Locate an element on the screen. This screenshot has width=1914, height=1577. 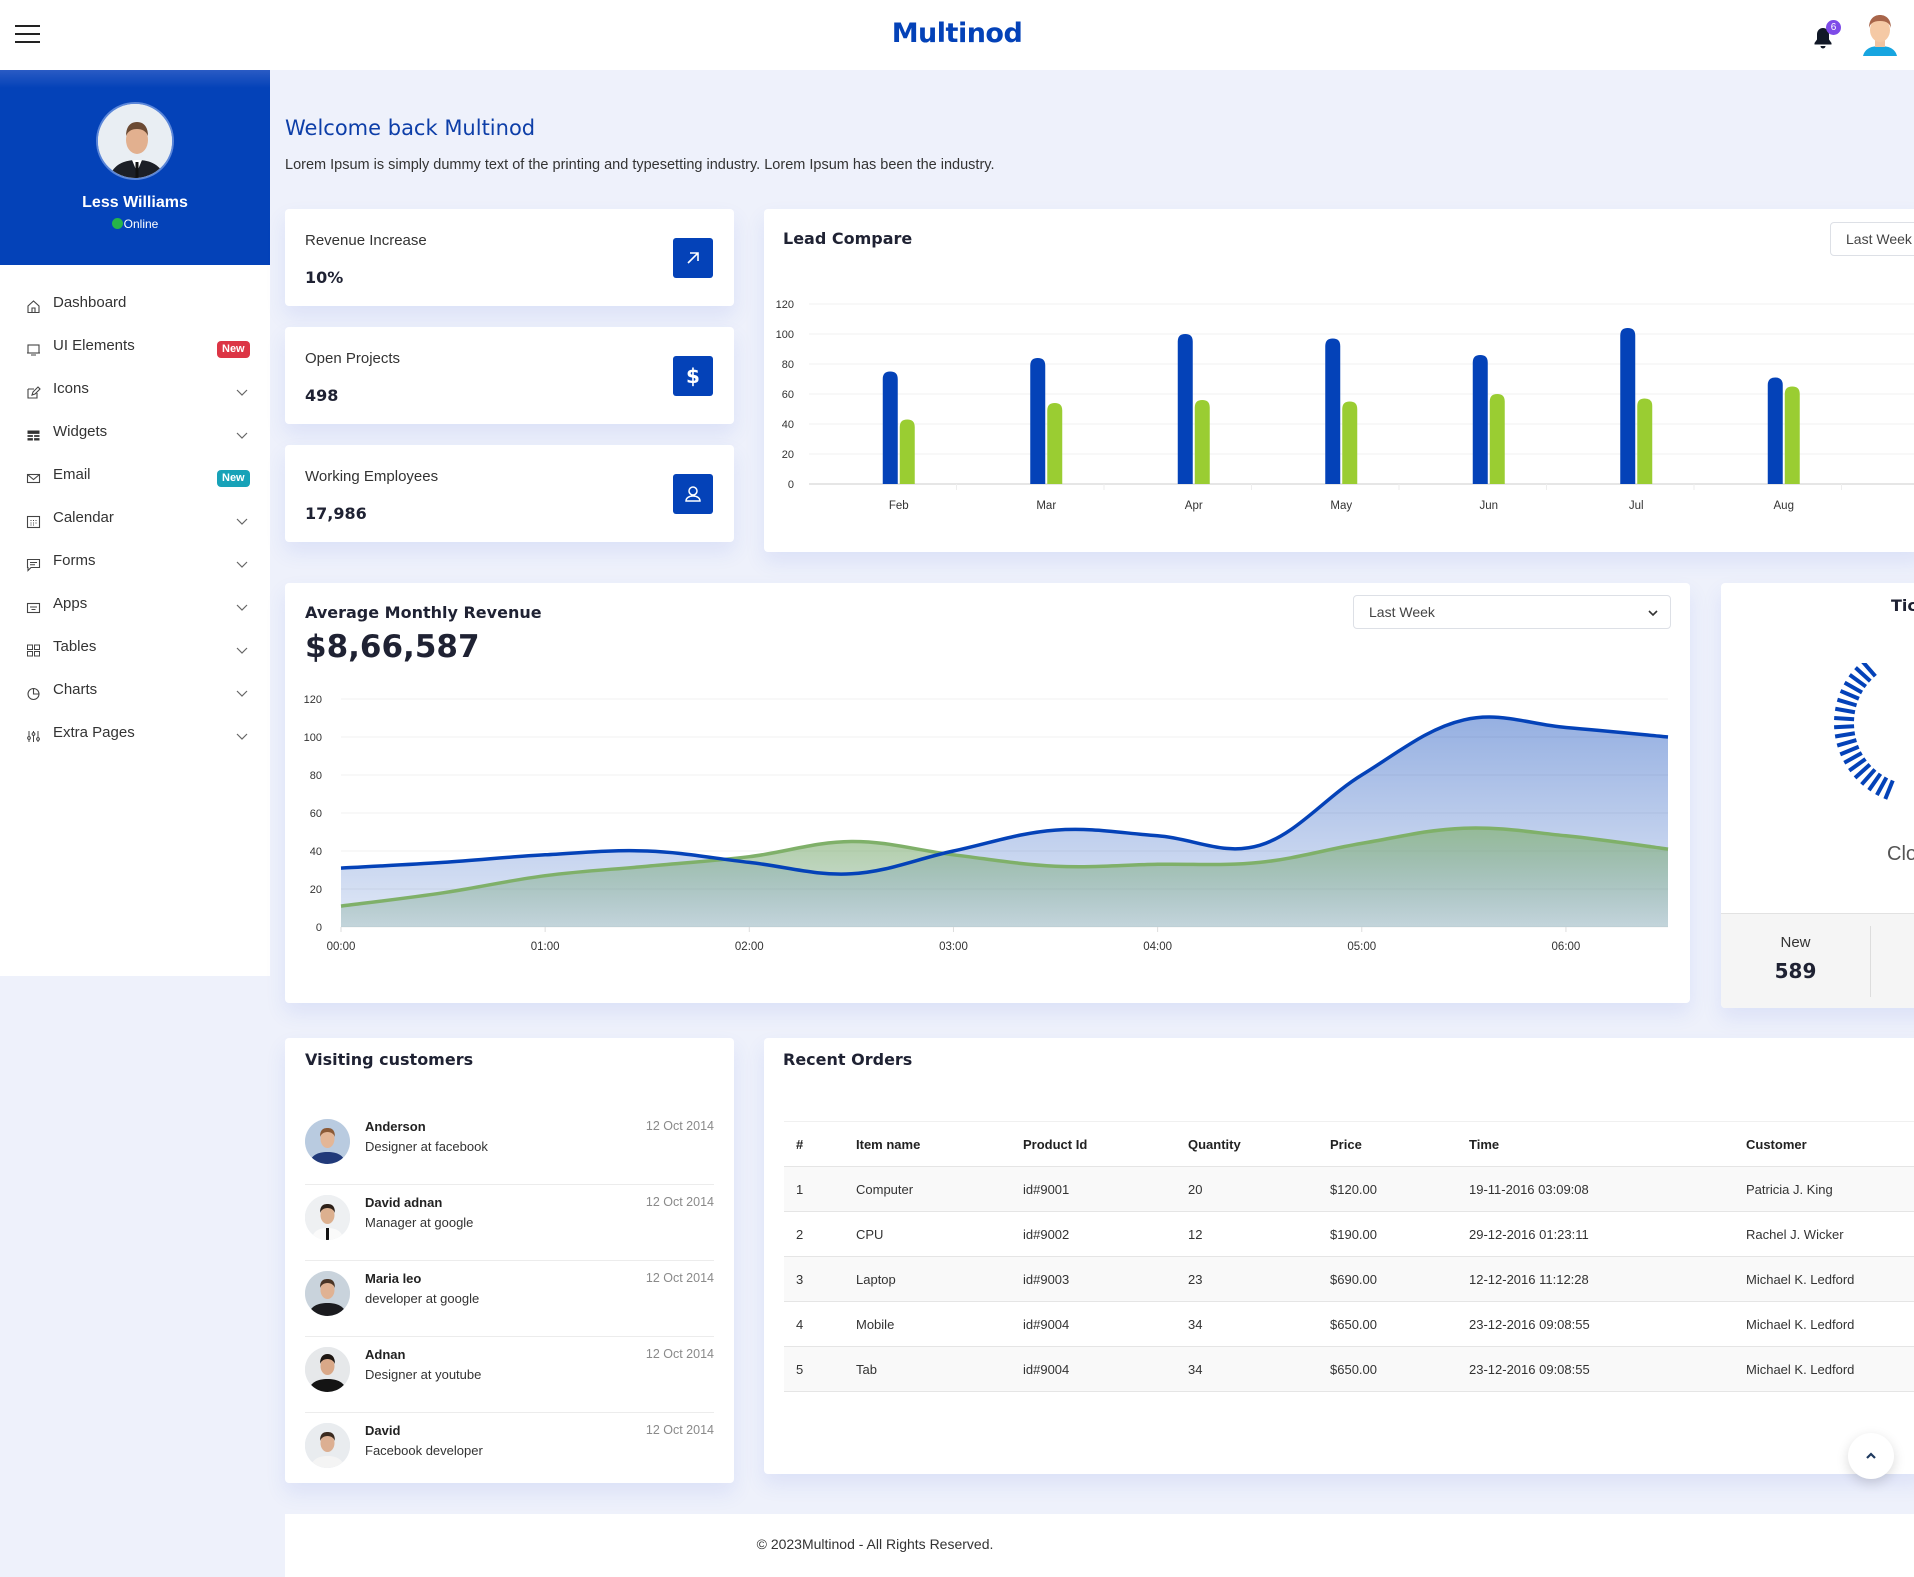
stat-value: 17,986 is located at coordinates (336, 513).